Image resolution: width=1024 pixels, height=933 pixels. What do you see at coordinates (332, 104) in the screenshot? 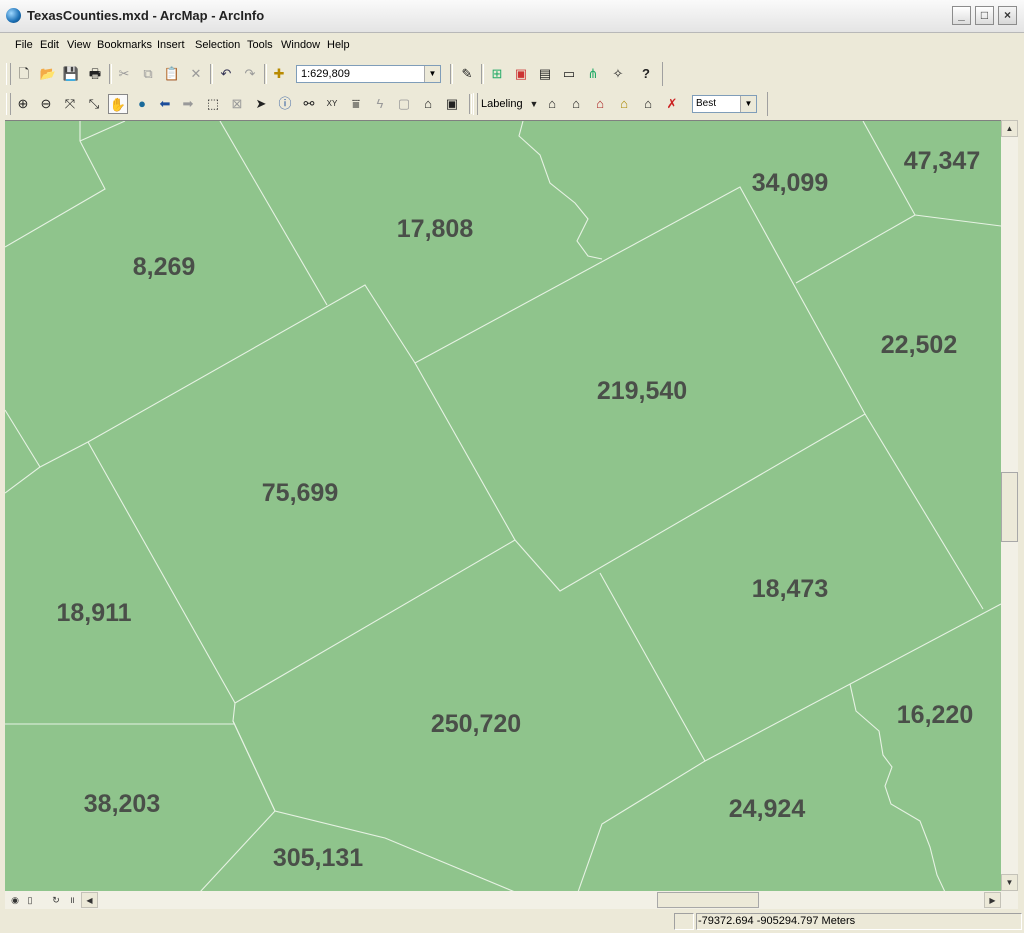
I see `go-to-xy-icon: XY` at bounding box center [332, 104].